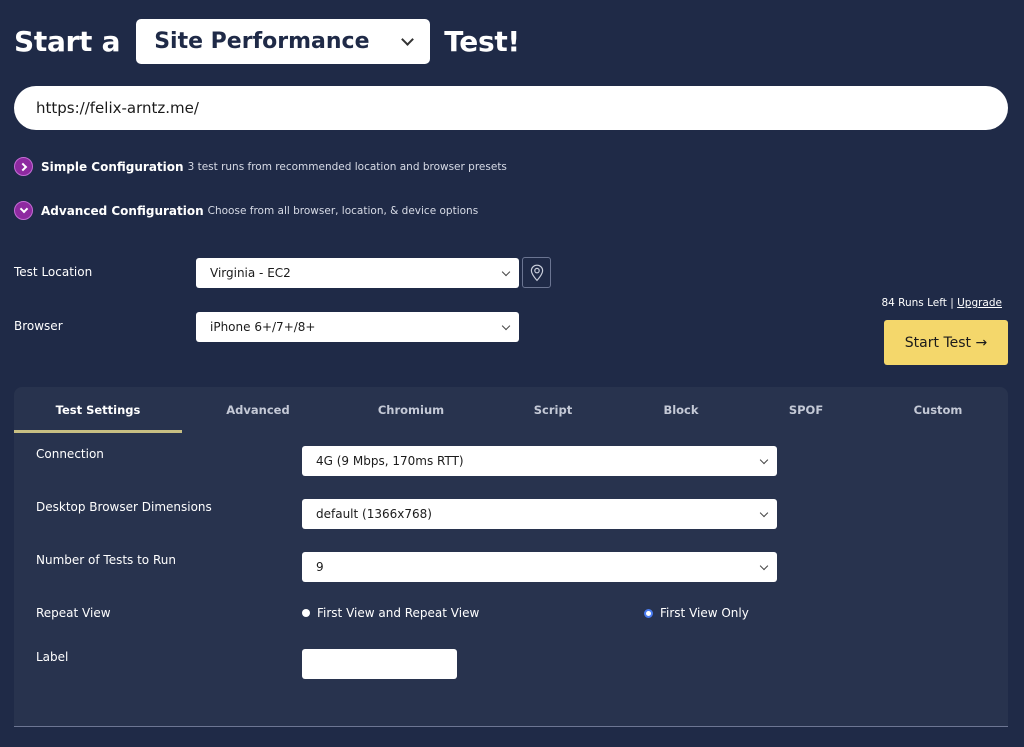  I want to click on test-location-label: Test Location, so click(53, 272).